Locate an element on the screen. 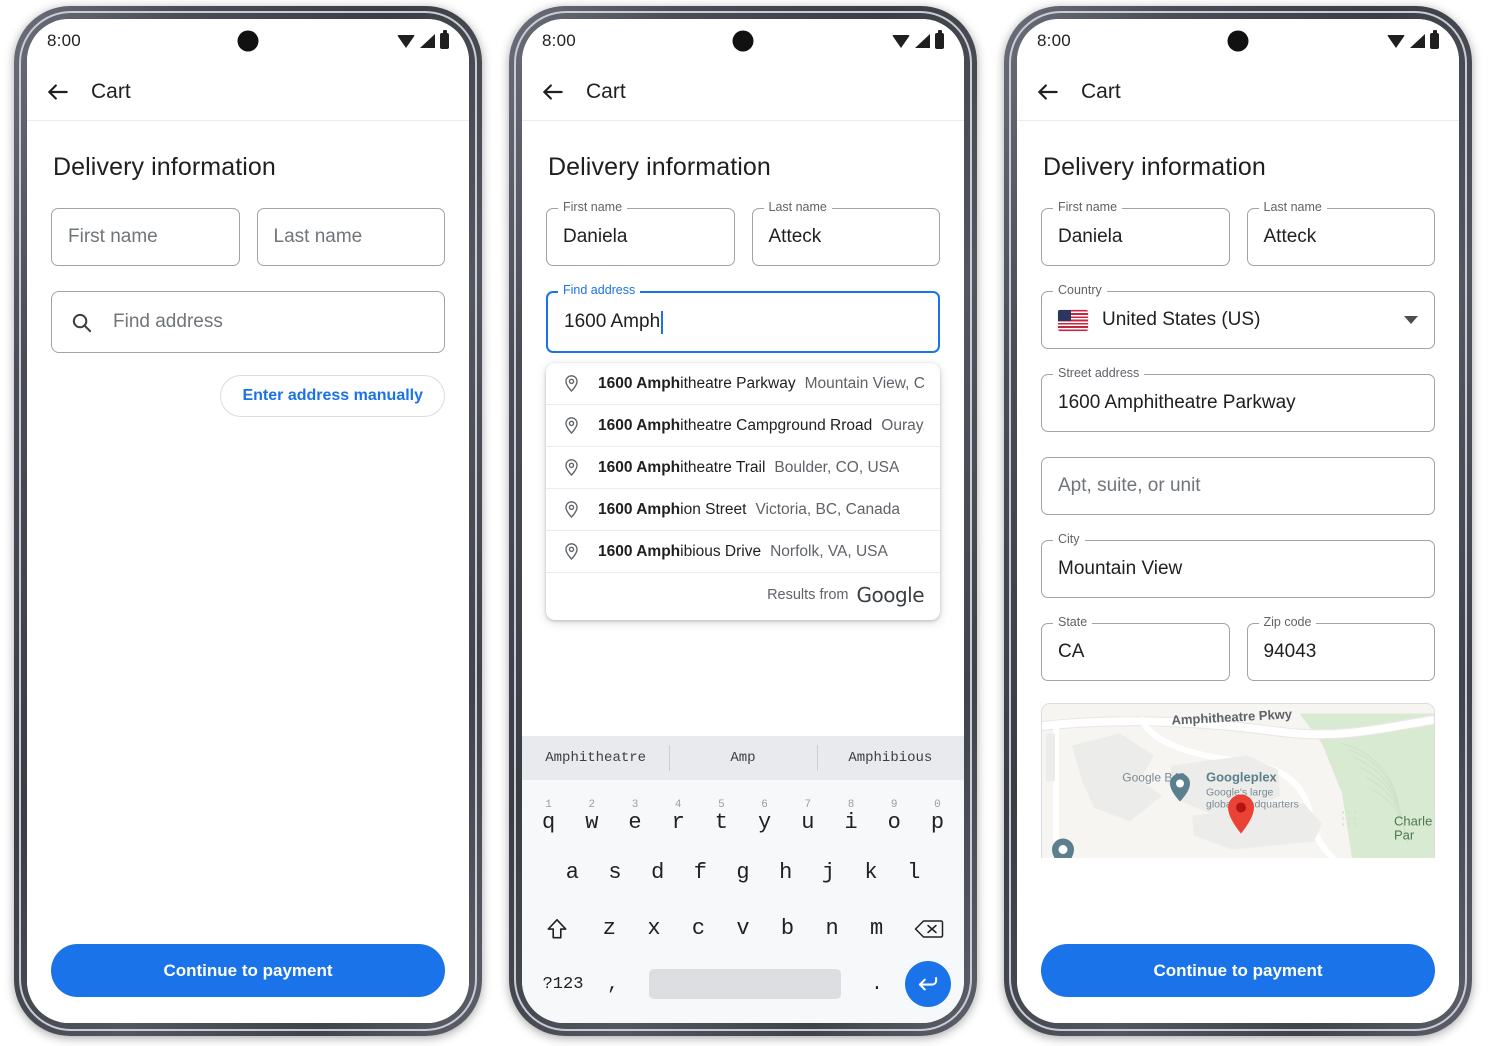  key-l: l is located at coordinates (913, 873).